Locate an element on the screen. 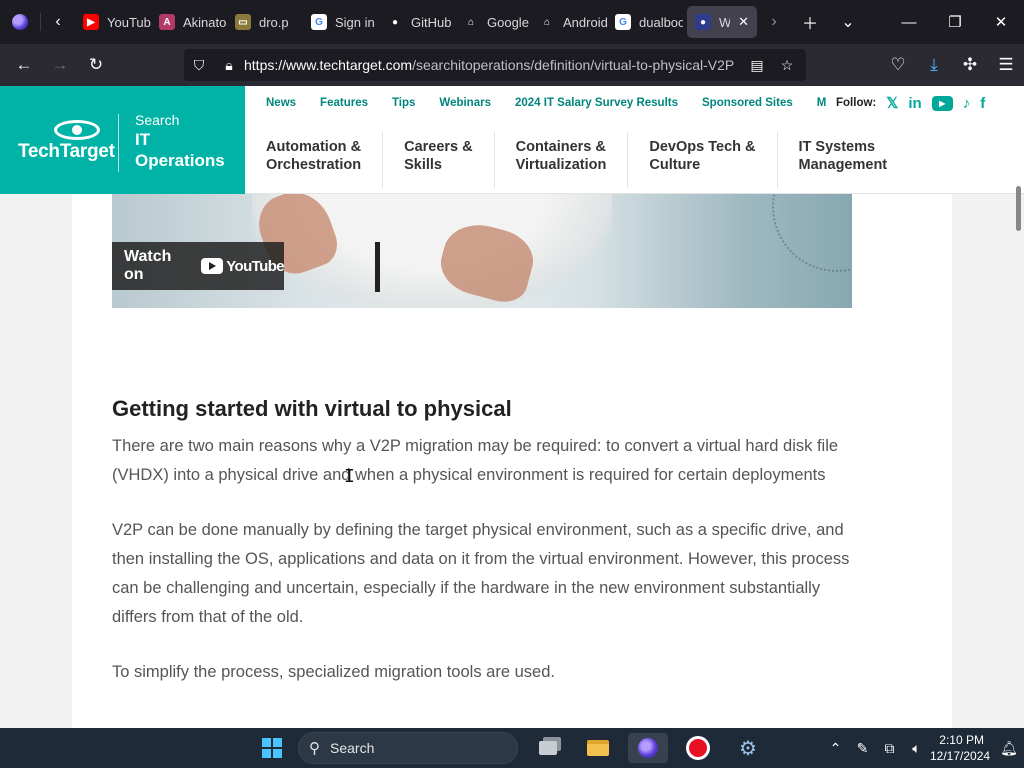 The width and height of the screenshot is (1024, 768). minimize-button: — is located at coordinates (909, 22).